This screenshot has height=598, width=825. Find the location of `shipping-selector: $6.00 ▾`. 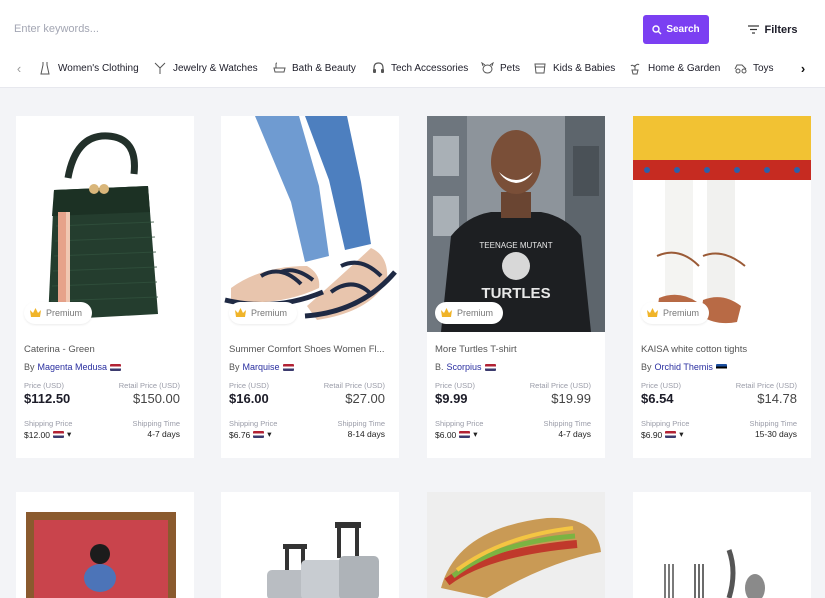

shipping-selector: $6.00 ▾ is located at coordinates (456, 434).